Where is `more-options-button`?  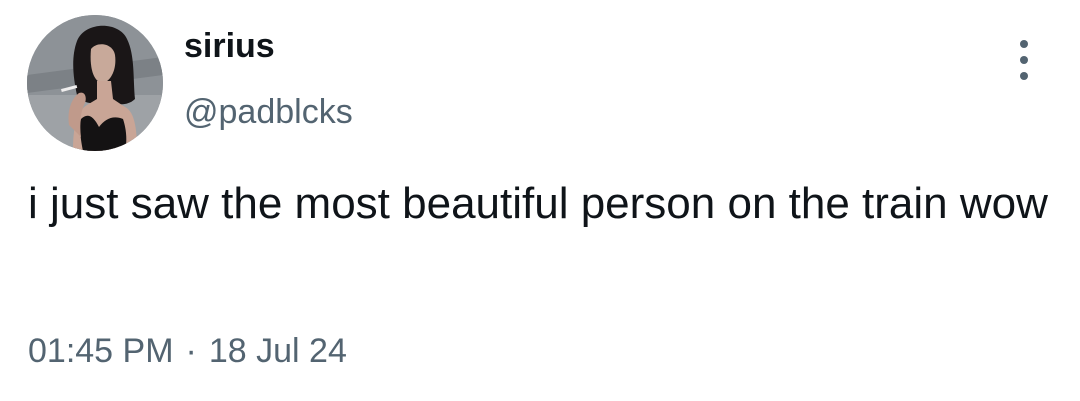
more-options-button is located at coordinates (1024, 60).